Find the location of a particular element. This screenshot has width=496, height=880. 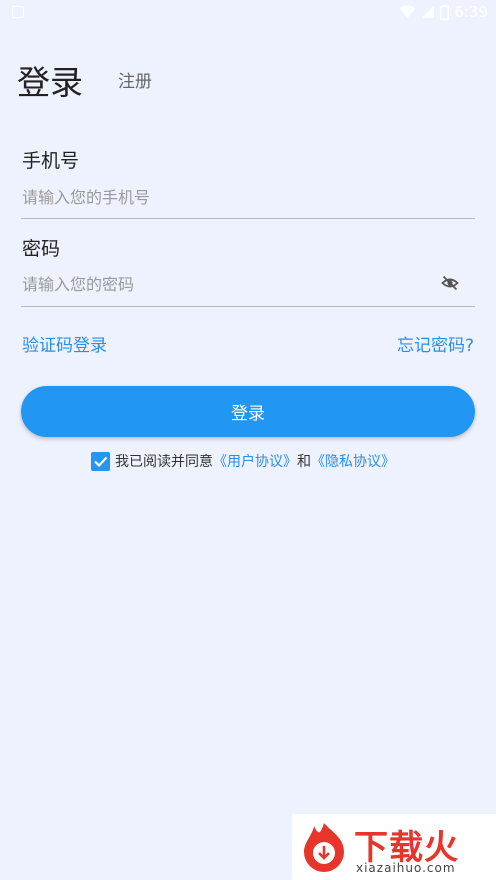

privacy-policy-link: 《隐私协议》 is located at coordinates (353, 461).